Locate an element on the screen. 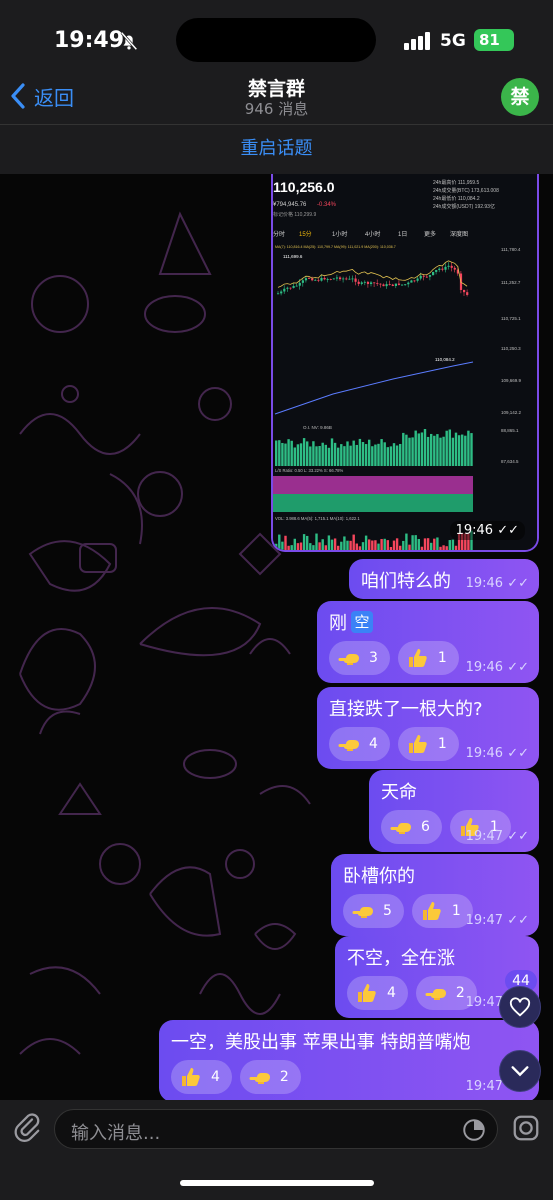  chart-price-tick-0: 111,780.4 is located at coordinates (511, 249).